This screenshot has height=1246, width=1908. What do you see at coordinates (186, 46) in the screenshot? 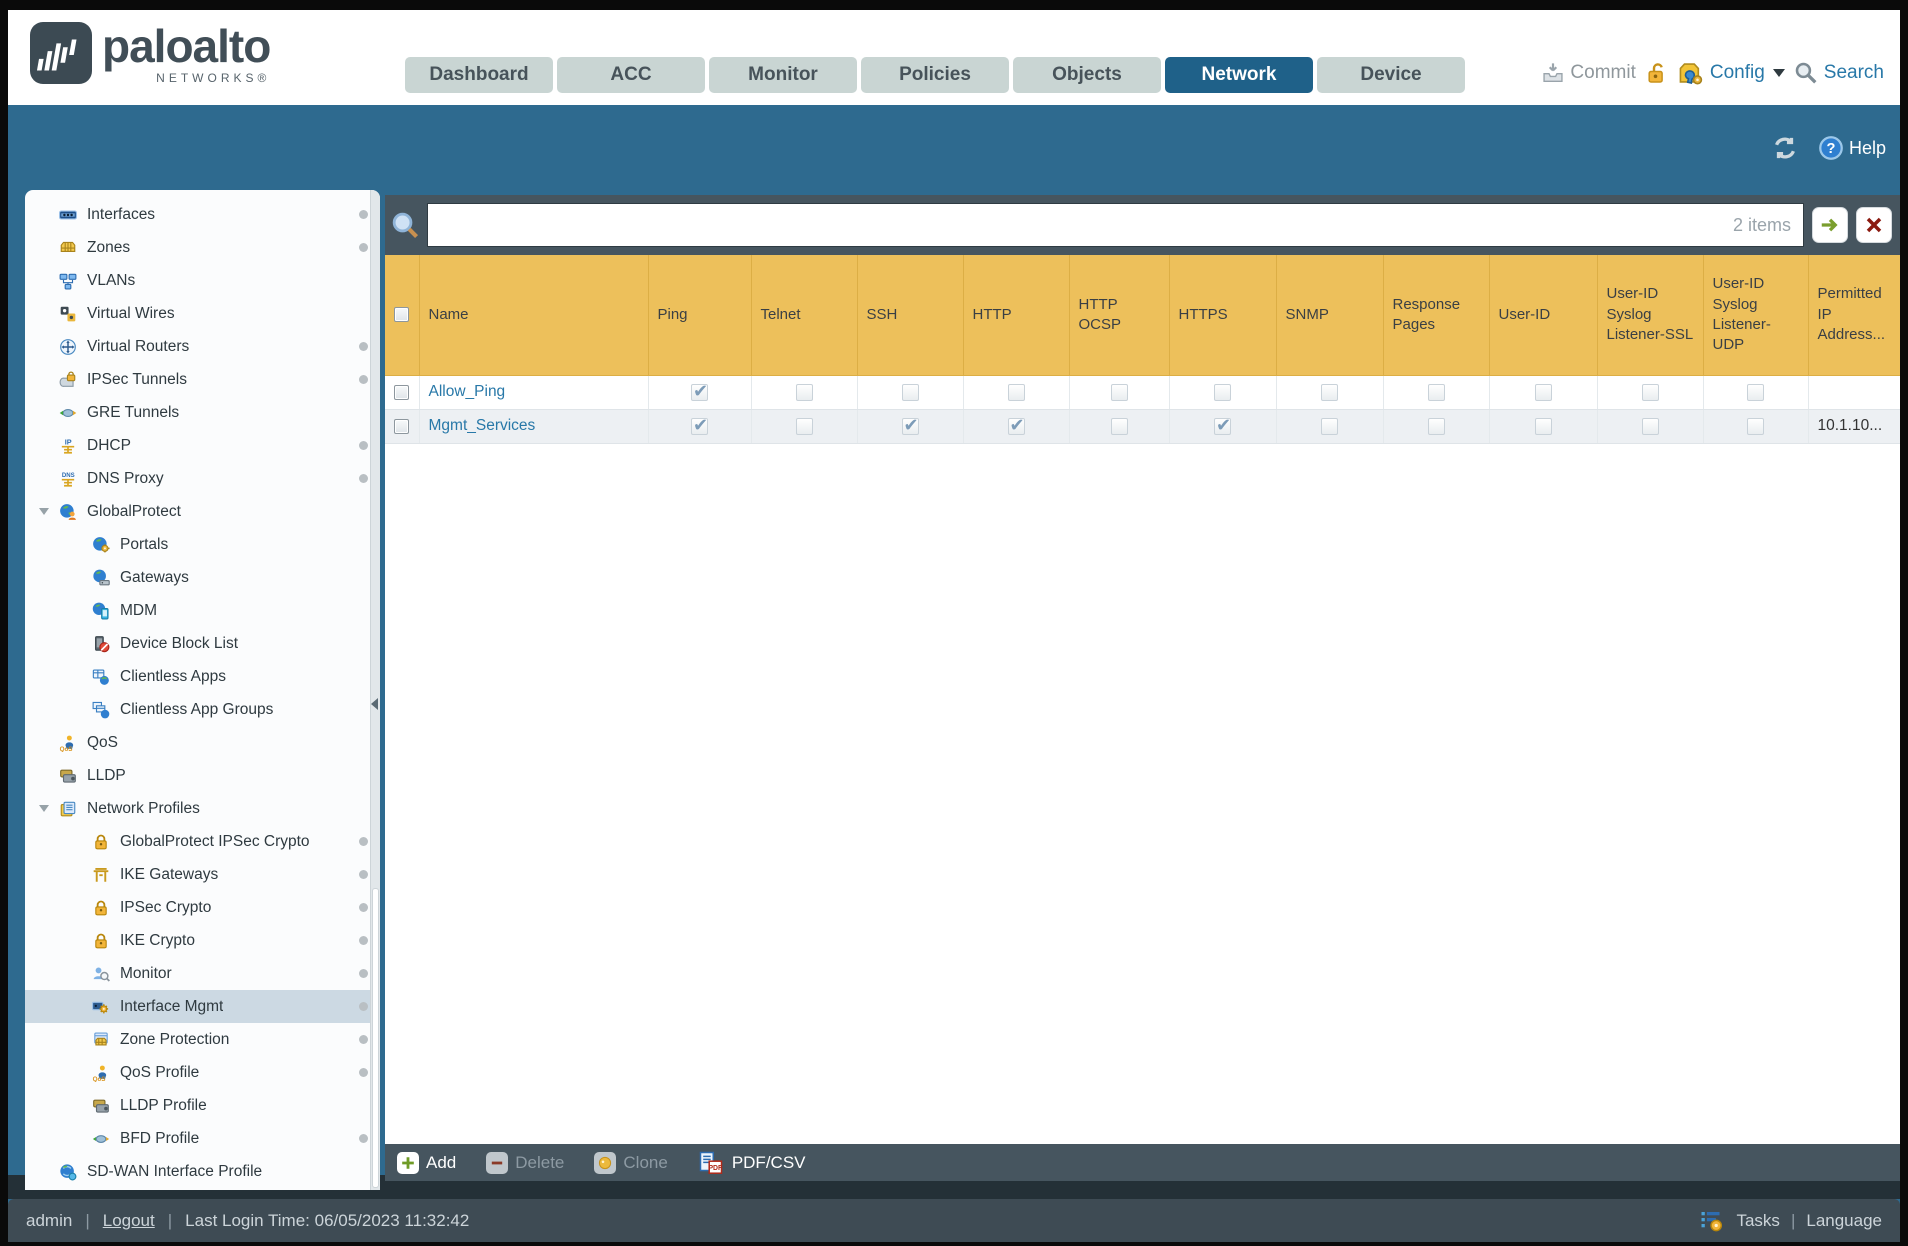
I see `brand-name: paloalto` at bounding box center [186, 46].